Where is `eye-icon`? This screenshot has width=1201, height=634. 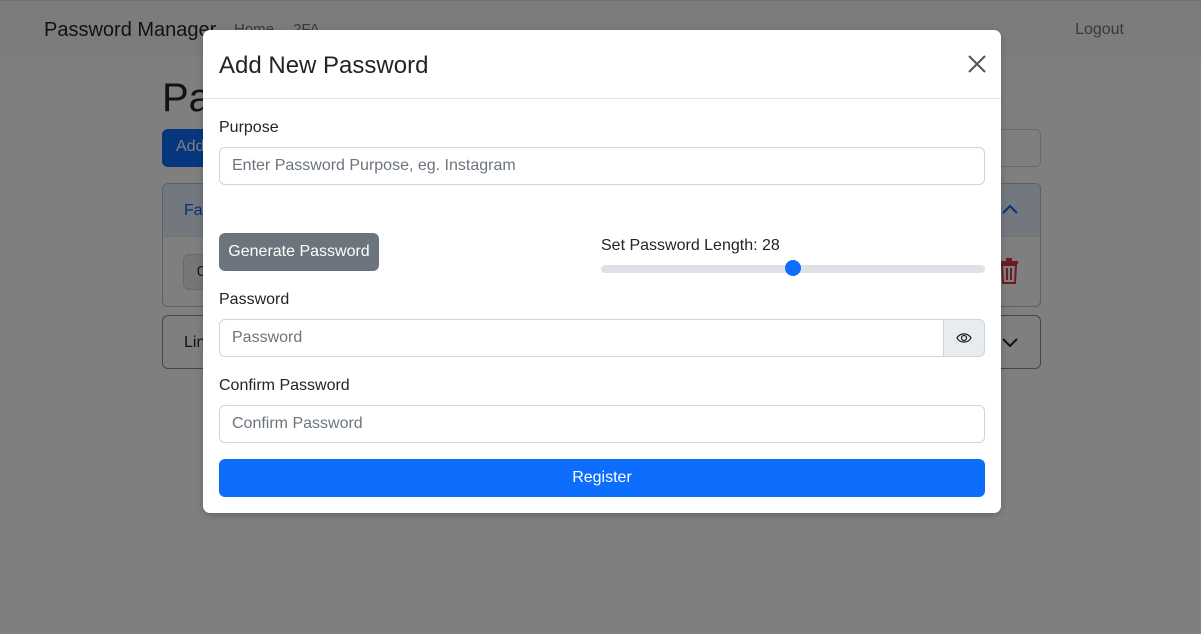 eye-icon is located at coordinates (964, 338).